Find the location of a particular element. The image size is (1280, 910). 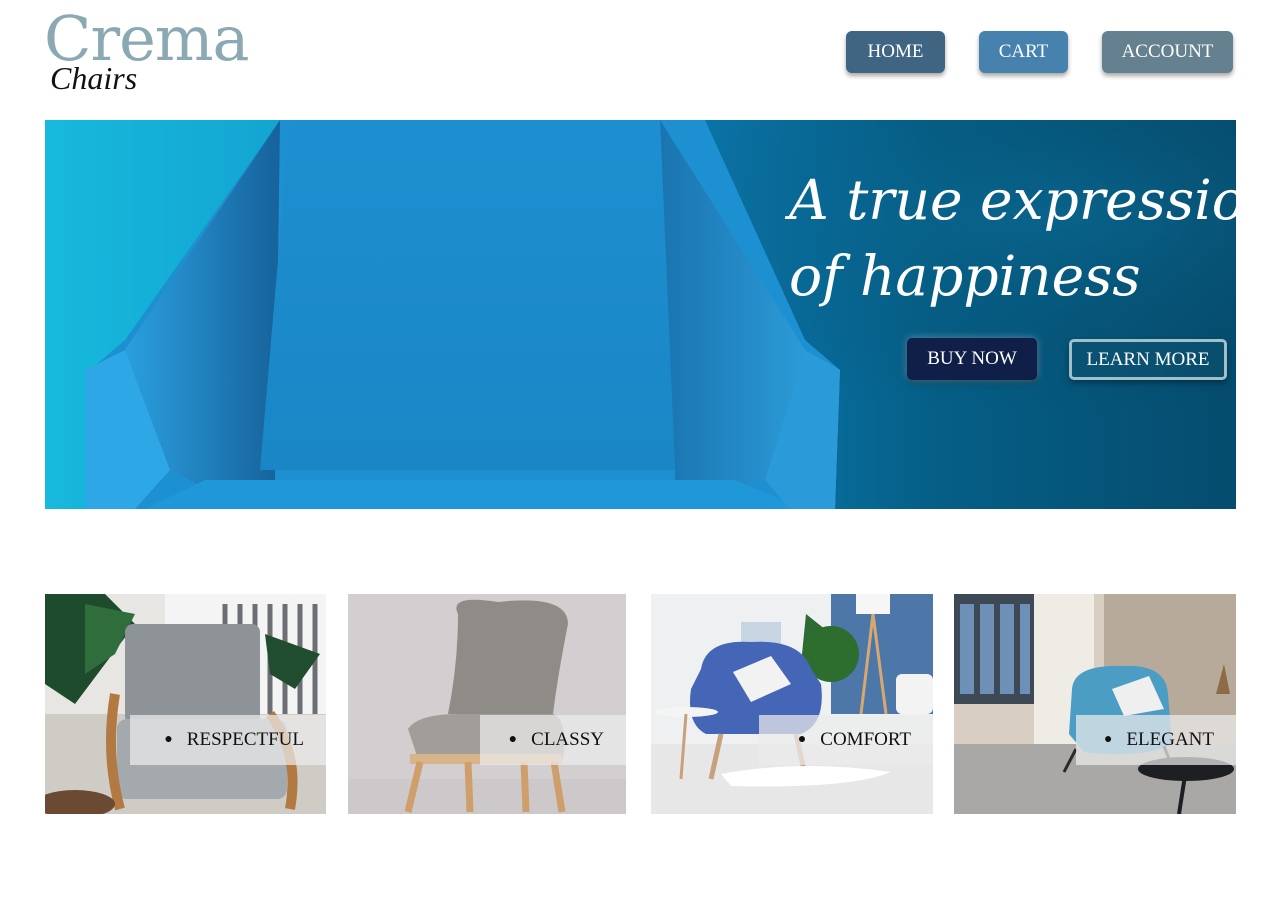

nav-cart-button: CART is located at coordinates (1023, 52).